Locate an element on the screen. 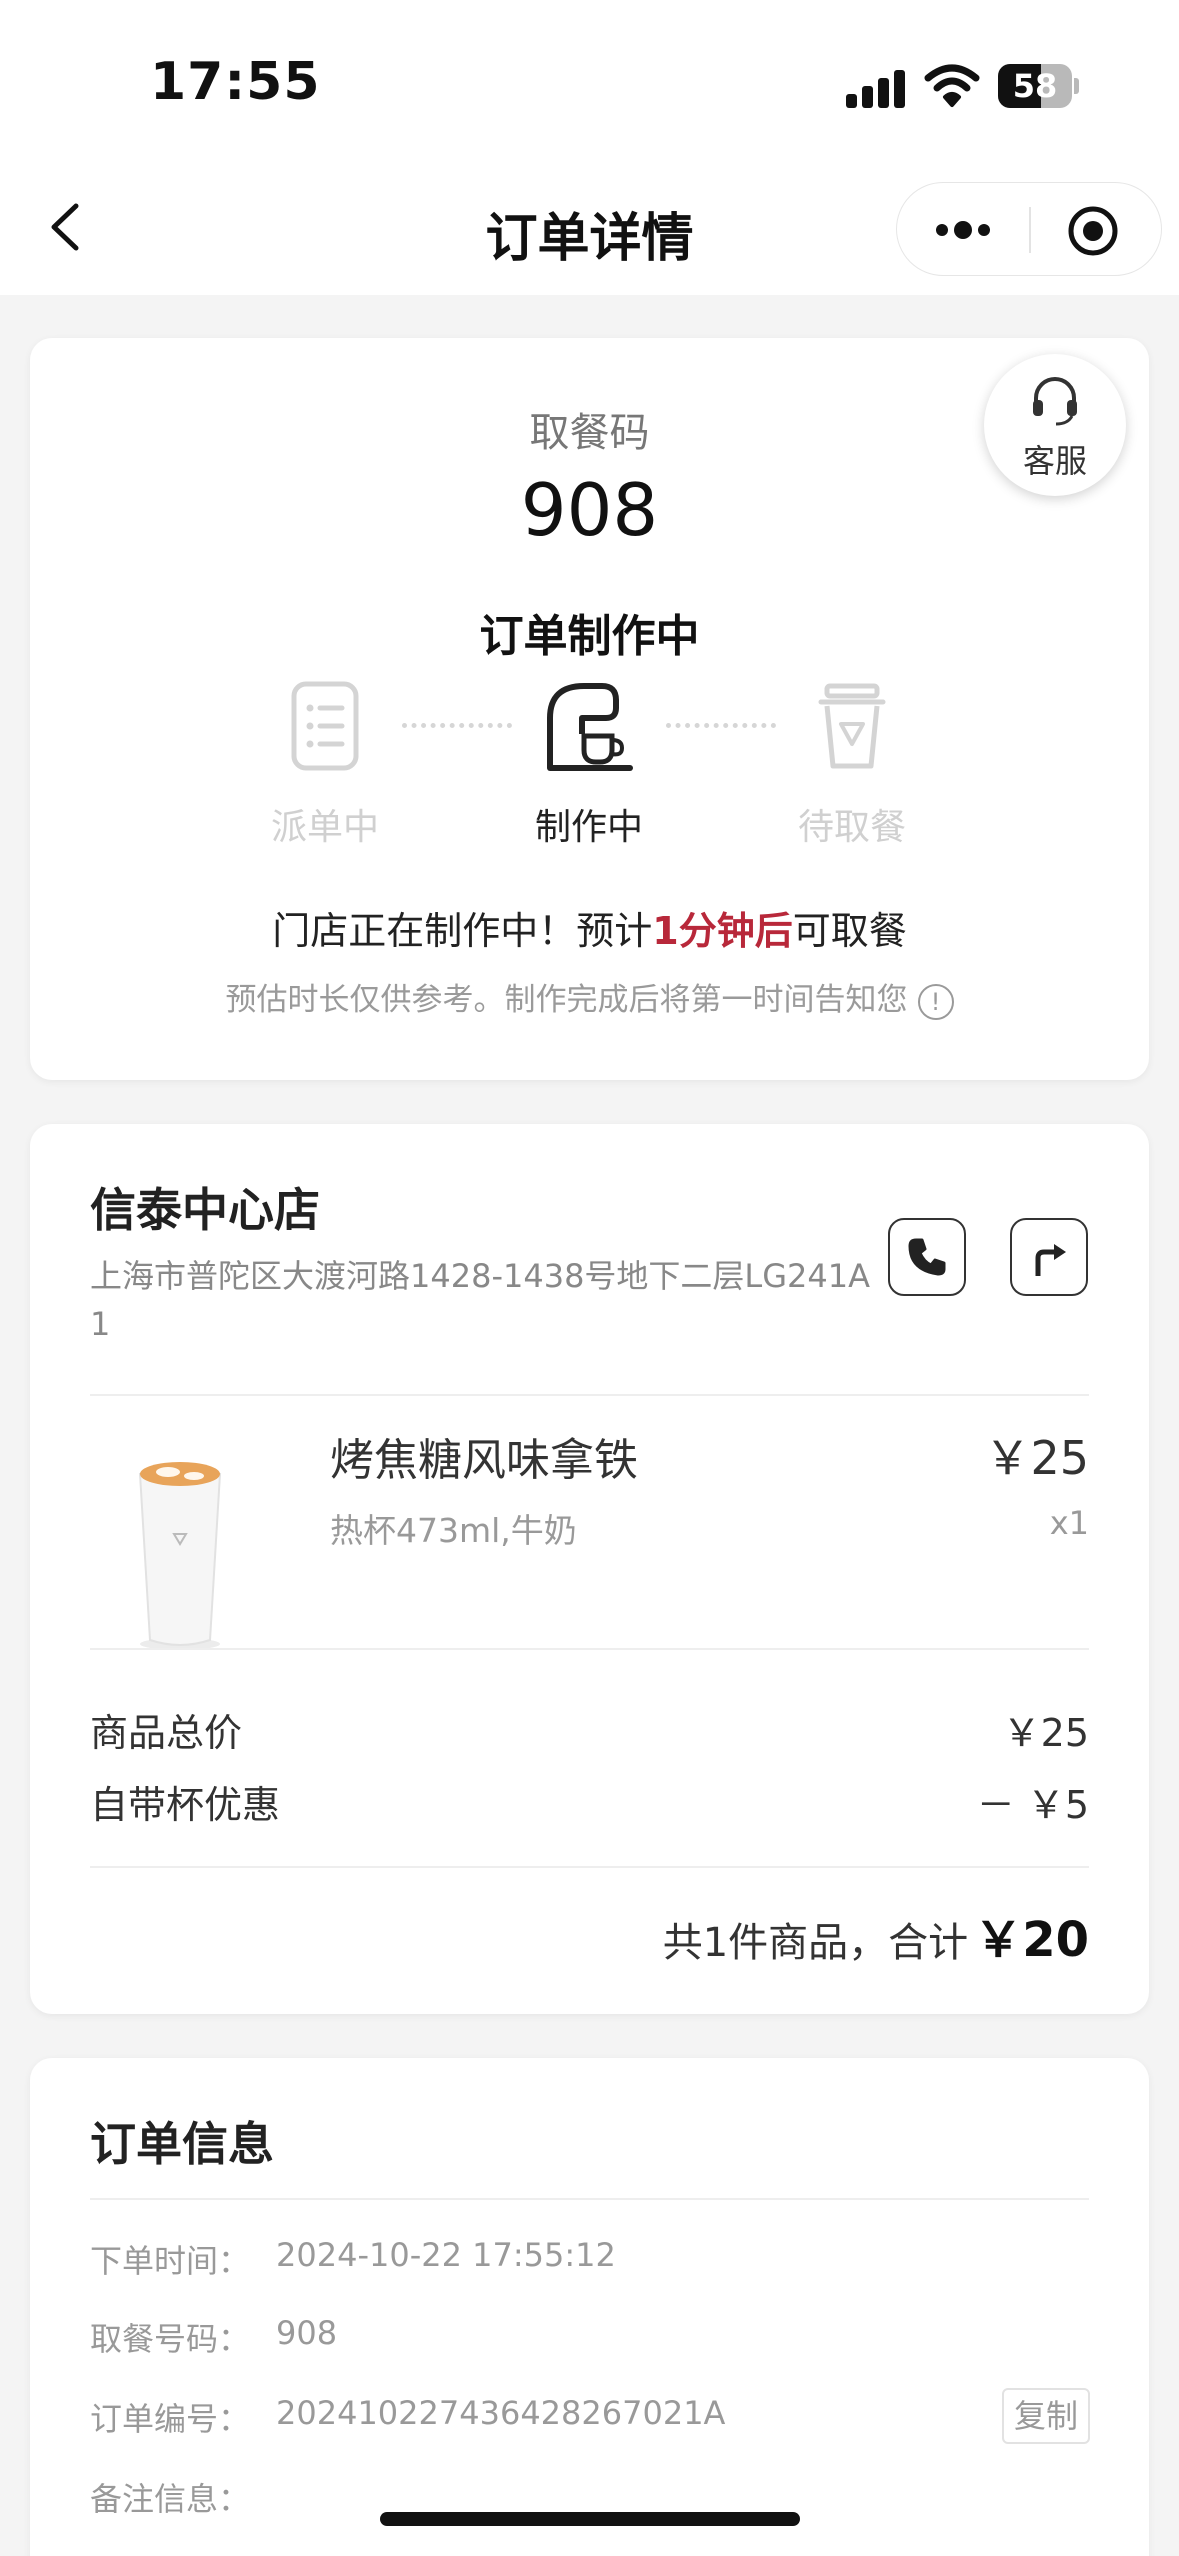 Image resolution: width=1179 pixels, height=2556 pixels. order-status-title: 订单制作中 is located at coordinates (589, 636).